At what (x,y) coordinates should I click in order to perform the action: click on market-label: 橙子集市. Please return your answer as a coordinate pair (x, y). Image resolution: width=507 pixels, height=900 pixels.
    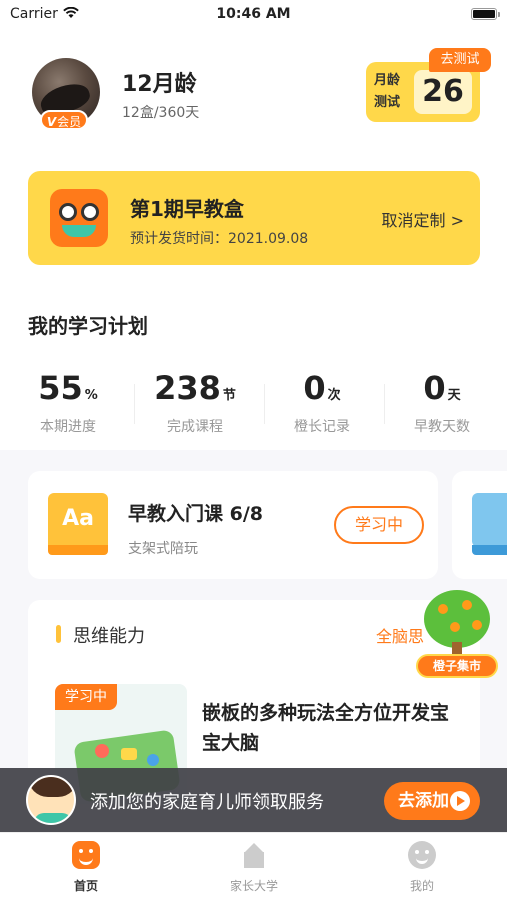
    Looking at the image, I should click on (457, 666).